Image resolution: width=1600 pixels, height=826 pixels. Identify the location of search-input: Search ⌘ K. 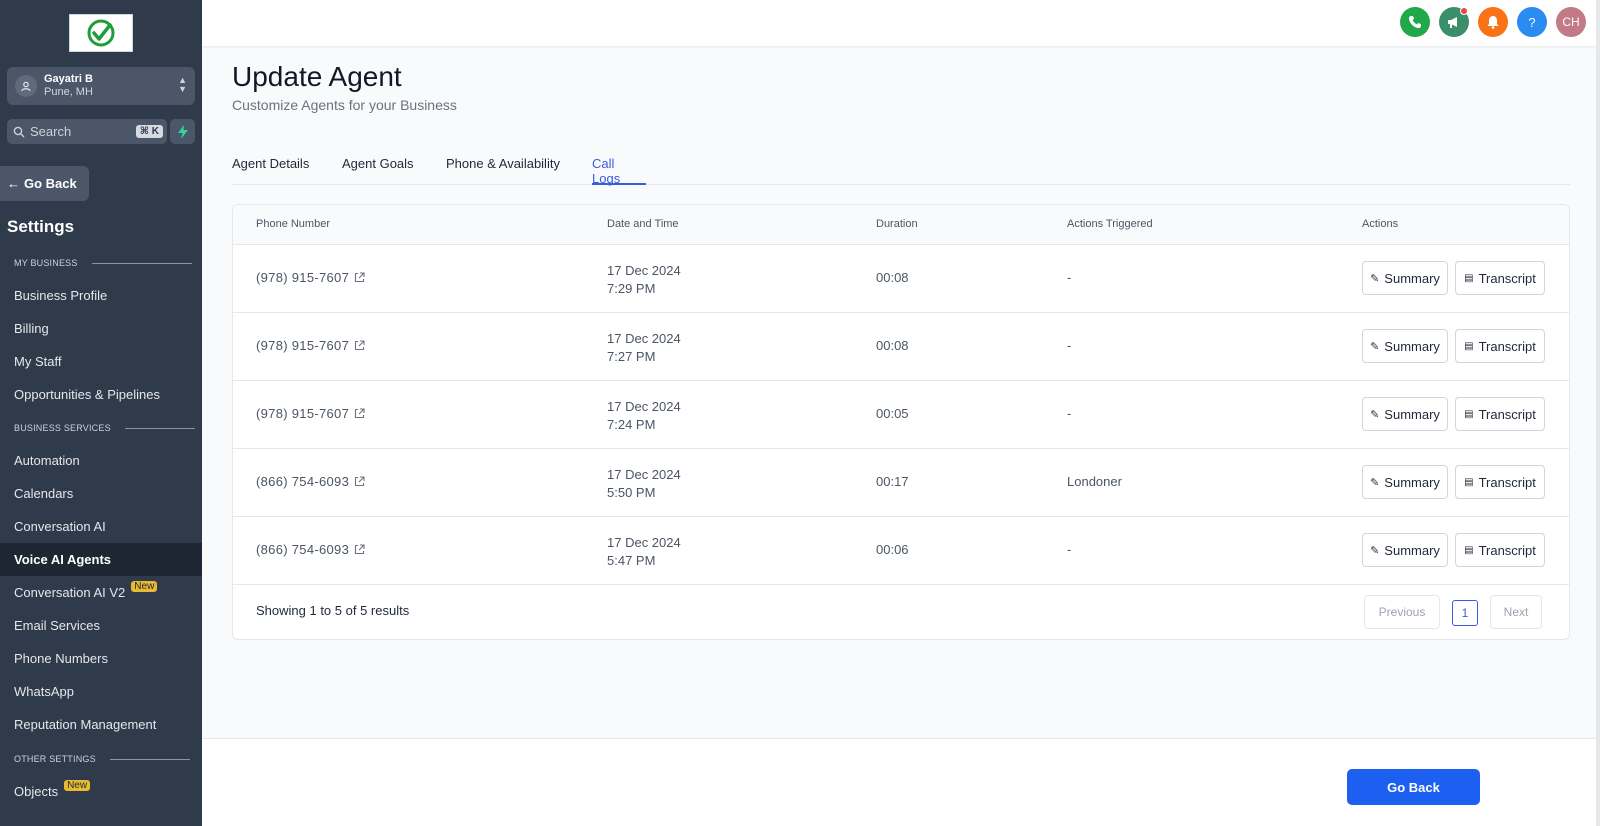
(87, 131).